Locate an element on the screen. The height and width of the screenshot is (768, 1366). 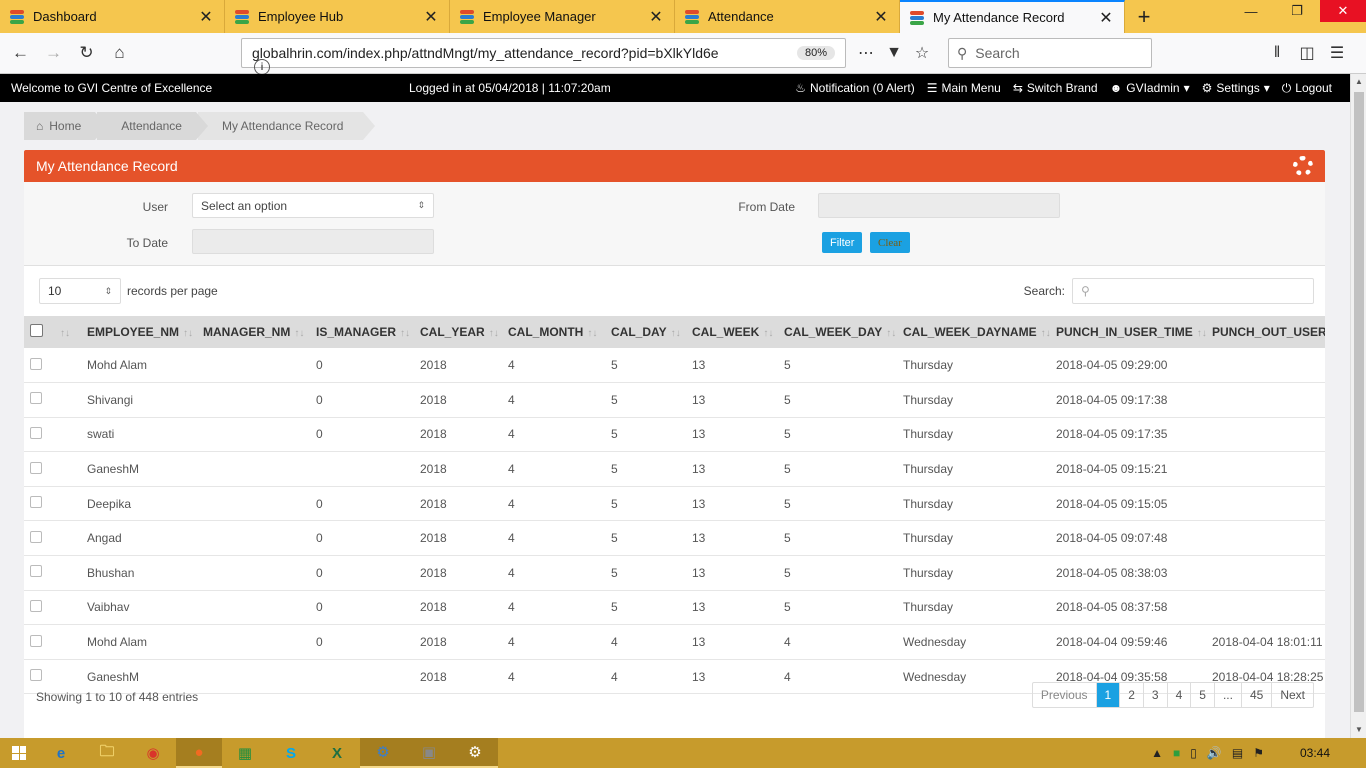
reload-icon: ↻ is located at coordinates (86, 53).